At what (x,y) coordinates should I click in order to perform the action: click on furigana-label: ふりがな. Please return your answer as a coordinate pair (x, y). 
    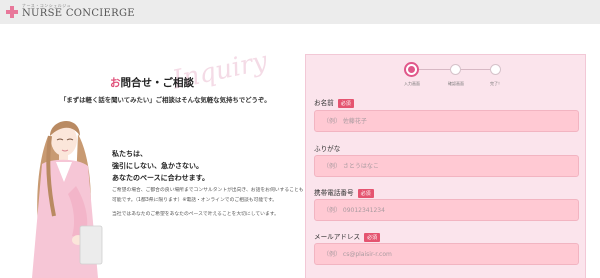
    Looking at the image, I should click on (327, 148).